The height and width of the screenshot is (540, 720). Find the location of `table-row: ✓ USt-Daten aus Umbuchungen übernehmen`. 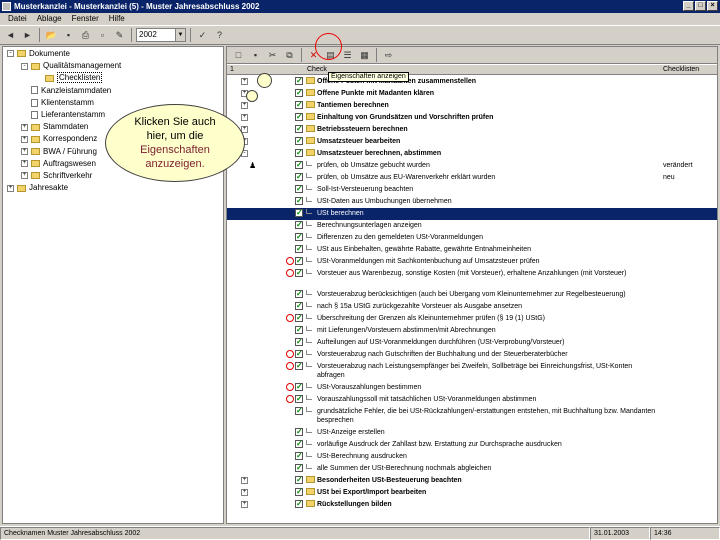

table-row: ✓ USt-Daten aus Umbuchungen übernehmen is located at coordinates (472, 202).